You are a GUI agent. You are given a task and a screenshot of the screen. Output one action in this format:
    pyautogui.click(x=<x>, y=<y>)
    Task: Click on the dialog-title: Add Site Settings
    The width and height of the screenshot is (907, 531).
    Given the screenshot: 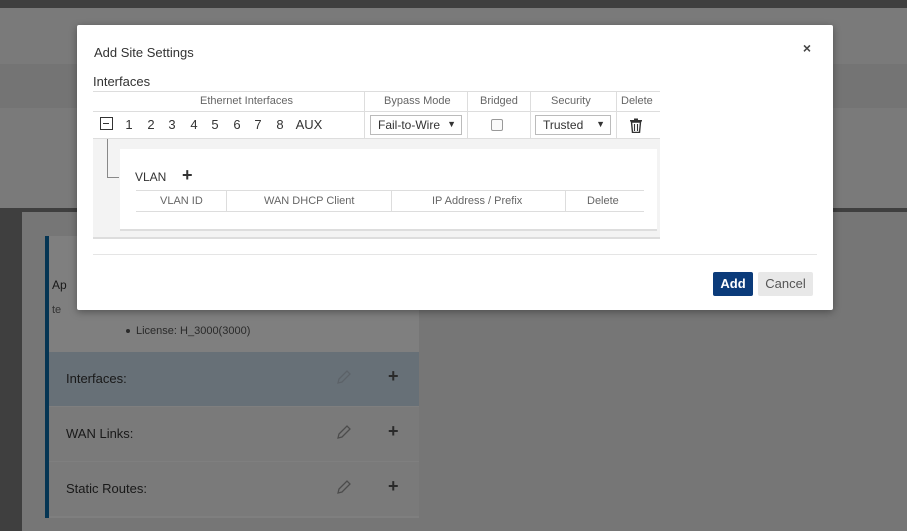 What is the action you would take?
    pyautogui.click(x=144, y=52)
    